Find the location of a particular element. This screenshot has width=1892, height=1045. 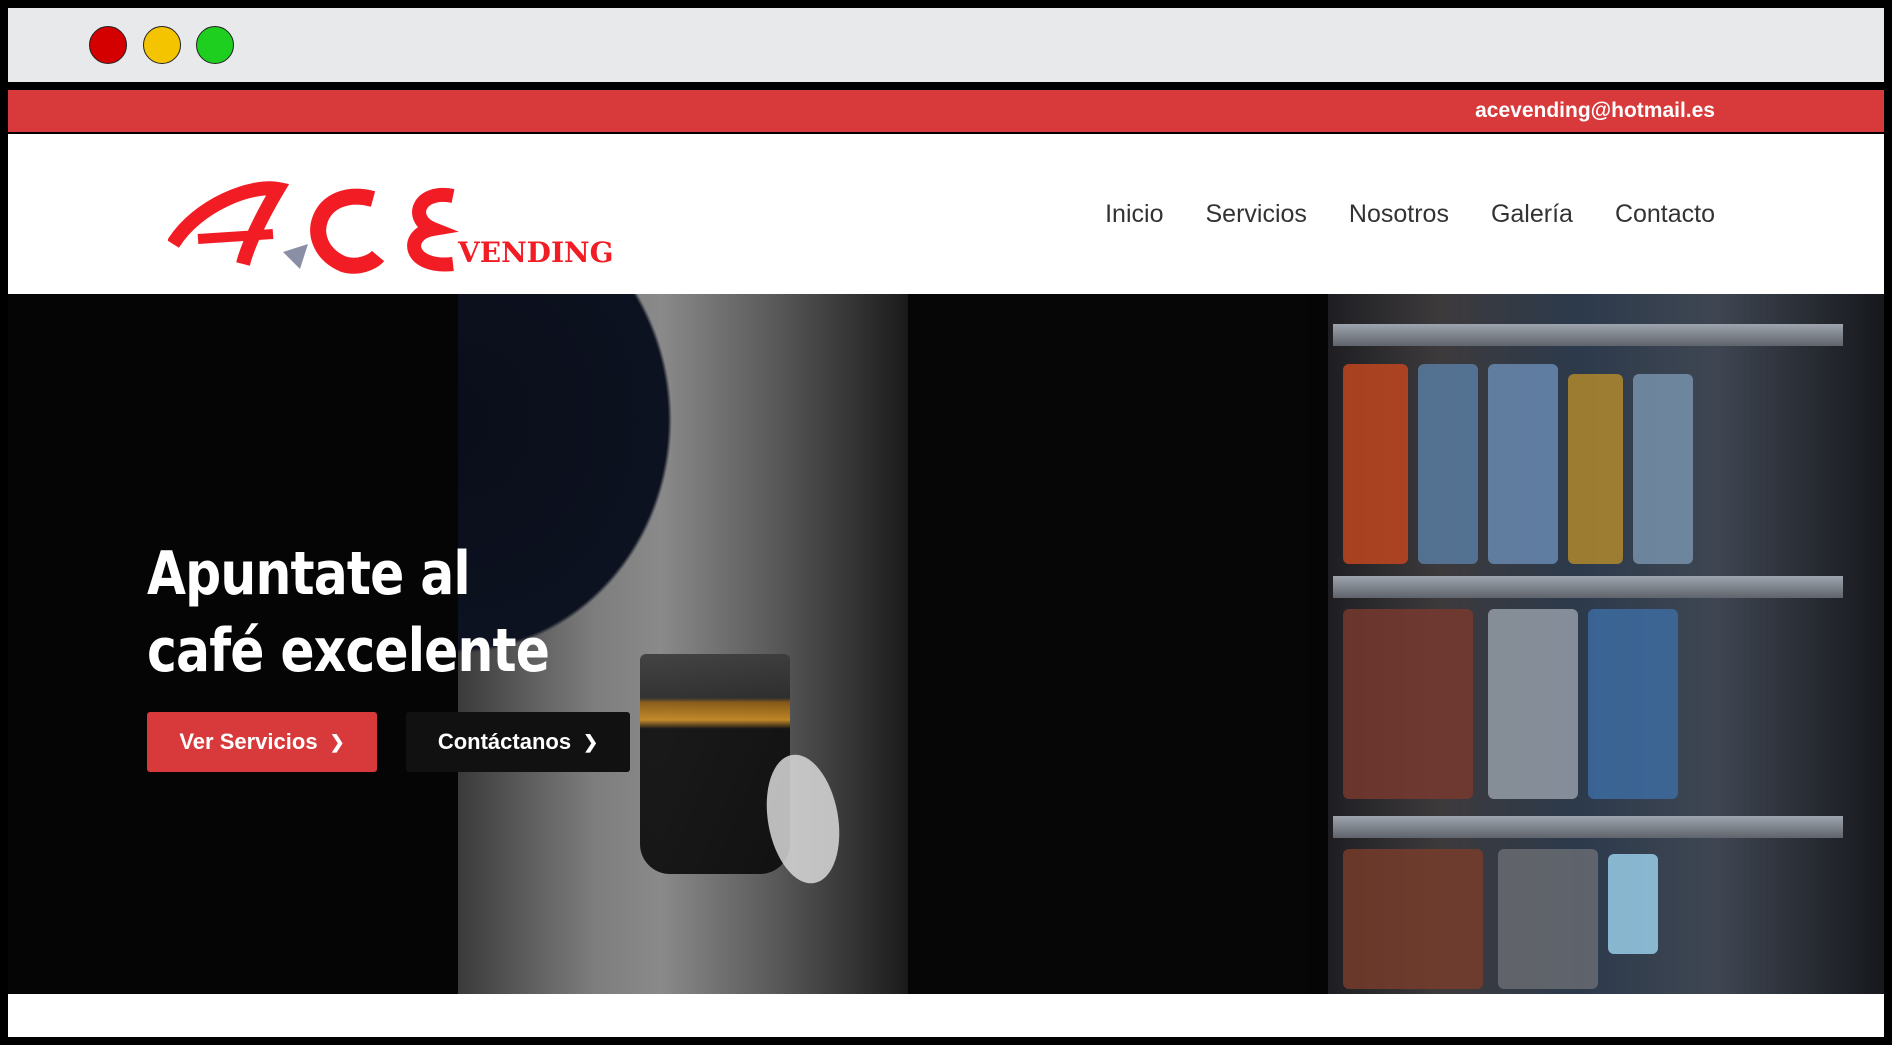

machine-dark-section is located at coordinates (1108, 644).